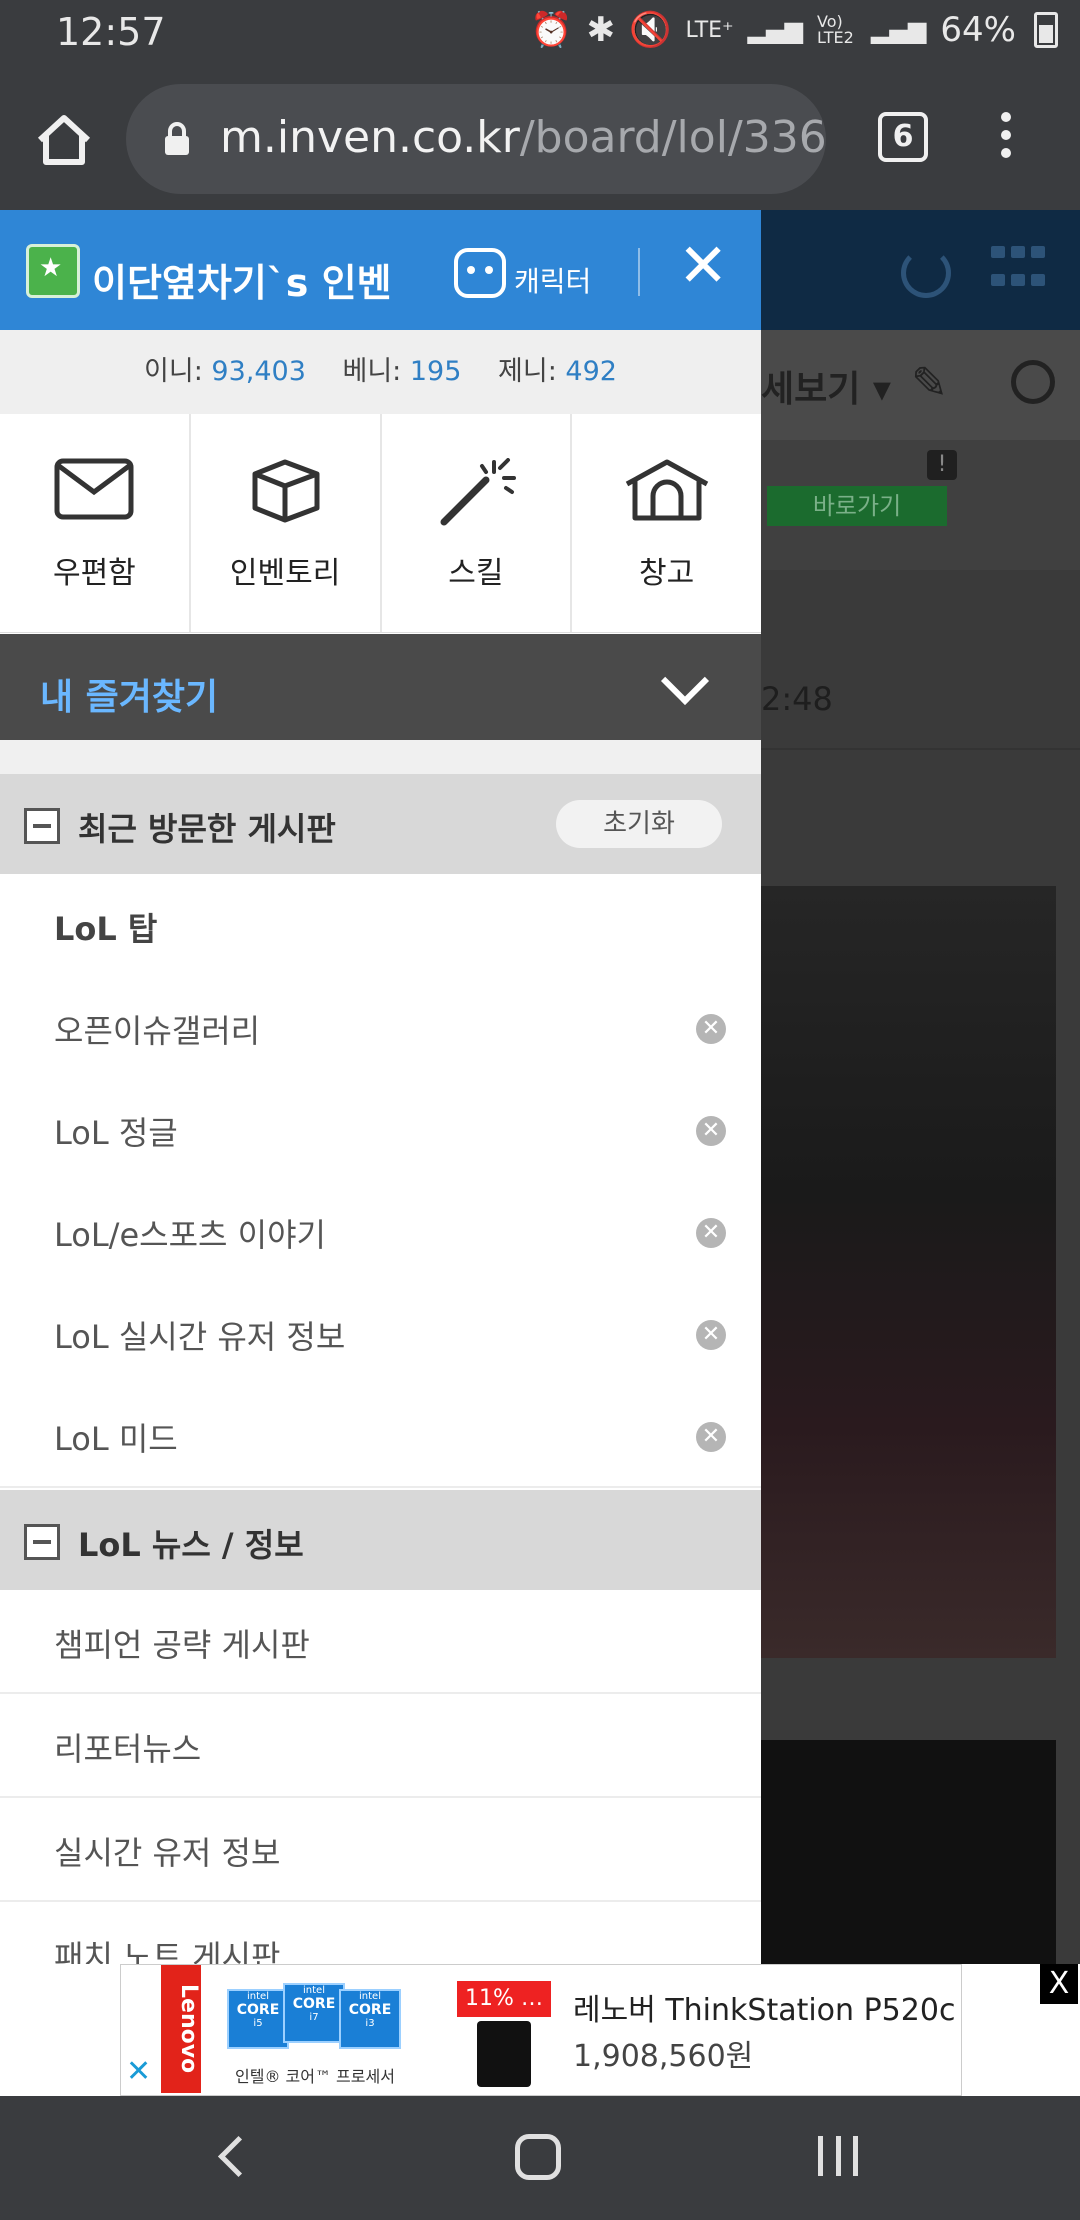  Describe the element at coordinates (709, 30) in the screenshot. I see `lte-plus-icon: LTE⁺` at that location.